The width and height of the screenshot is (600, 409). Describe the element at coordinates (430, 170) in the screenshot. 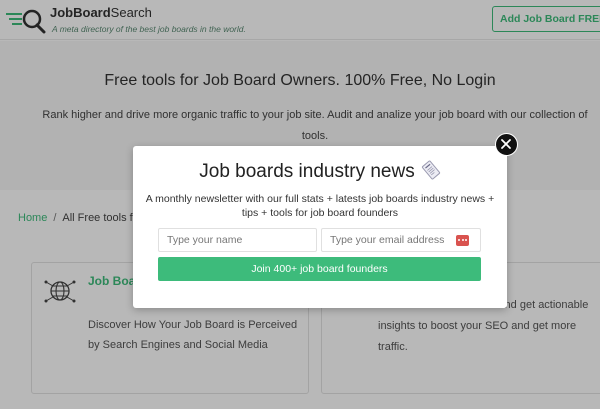

I see `newspaper-icon` at that location.